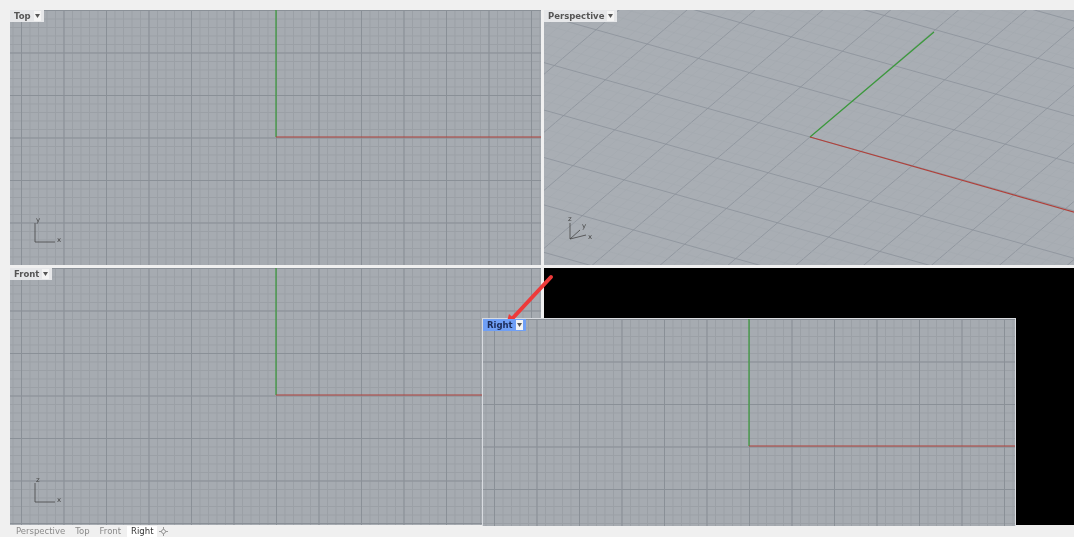 This screenshot has height=537, width=1074. What do you see at coordinates (27, 16) in the screenshot?
I see `viewport-title-tab: Top` at bounding box center [27, 16].